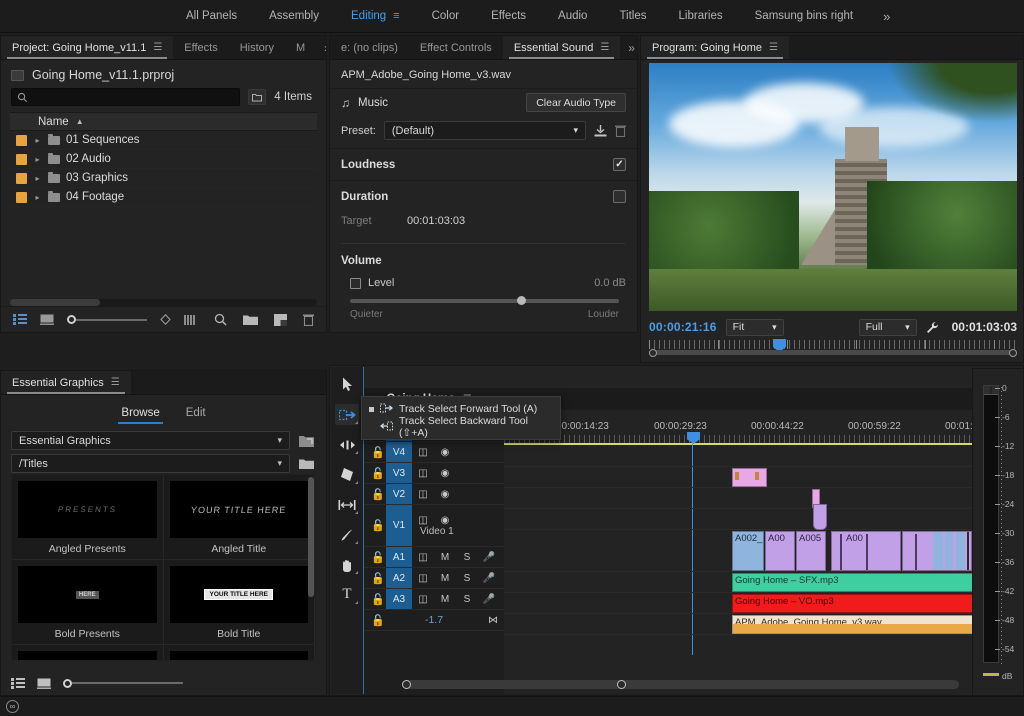 The width and height of the screenshot is (1024, 716). Describe the element at coordinates (157, 47) in the screenshot. I see `project-menu-icon: ☰` at that location.